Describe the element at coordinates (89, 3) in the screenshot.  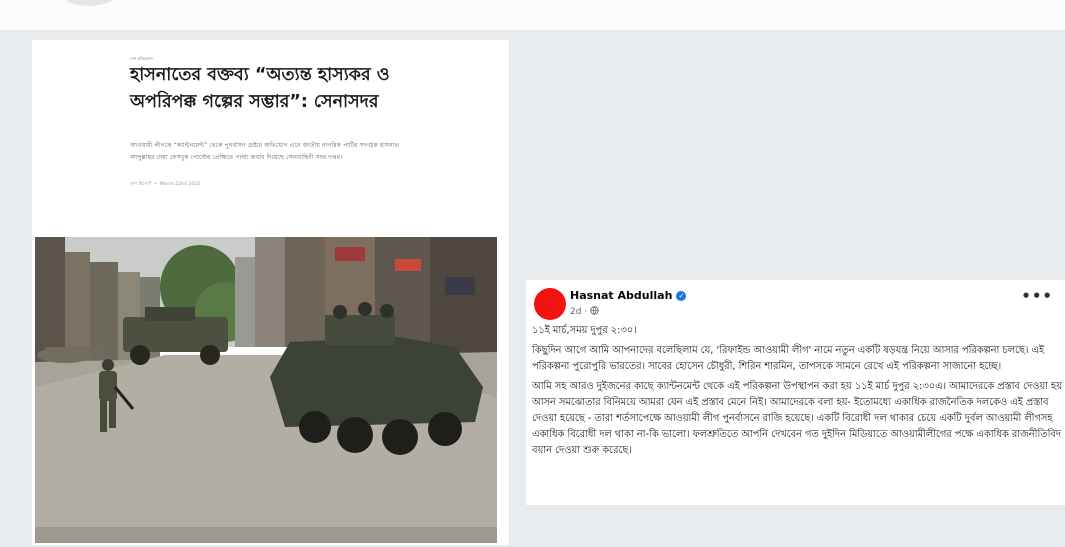
I see `profile-avatar` at that location.